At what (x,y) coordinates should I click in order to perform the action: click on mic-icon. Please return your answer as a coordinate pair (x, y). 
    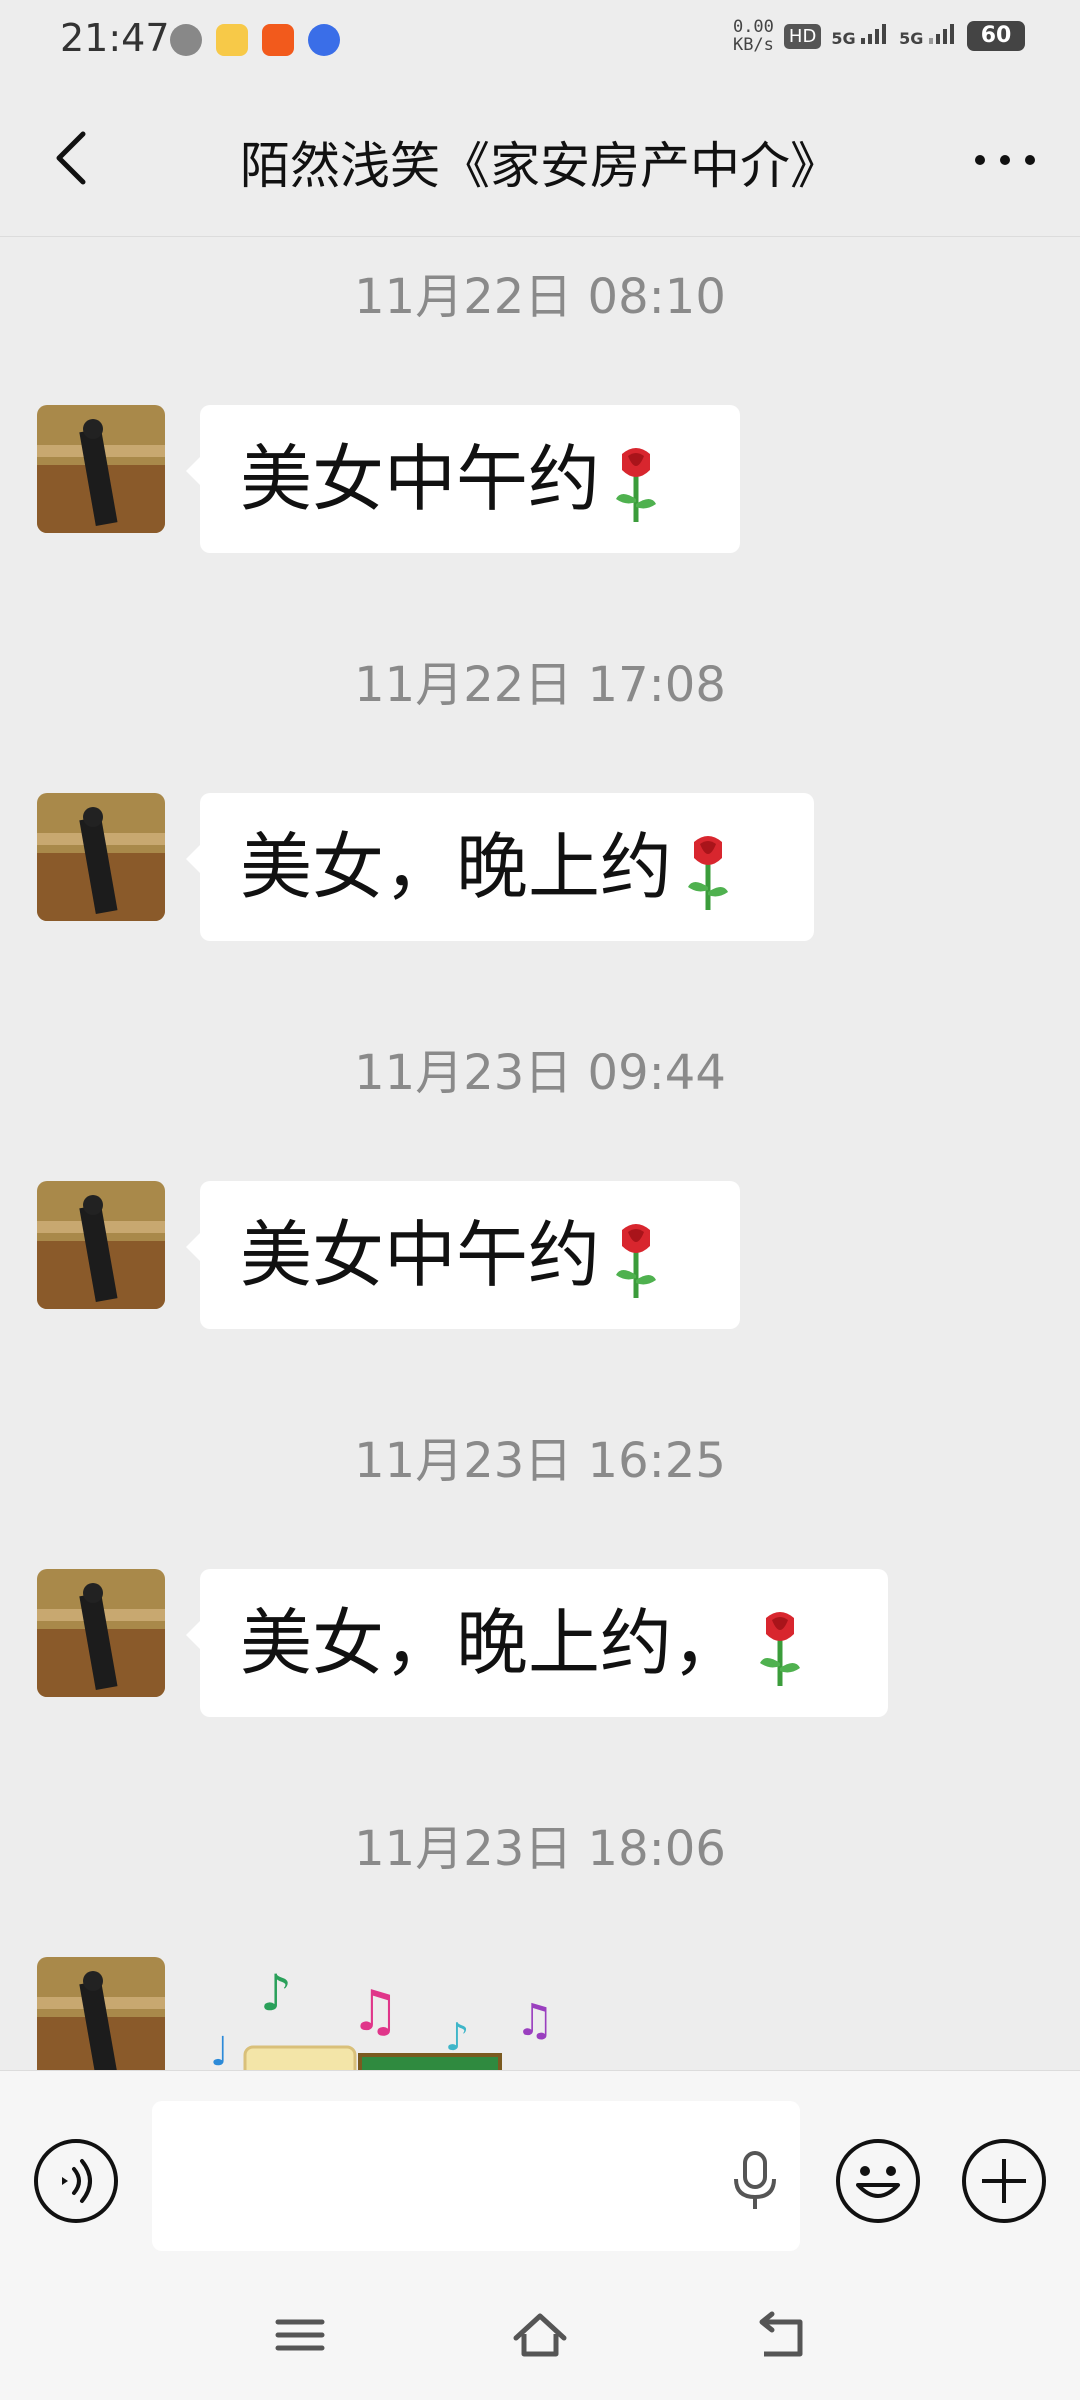
    Looking at the image, I should click on (755, 2181).